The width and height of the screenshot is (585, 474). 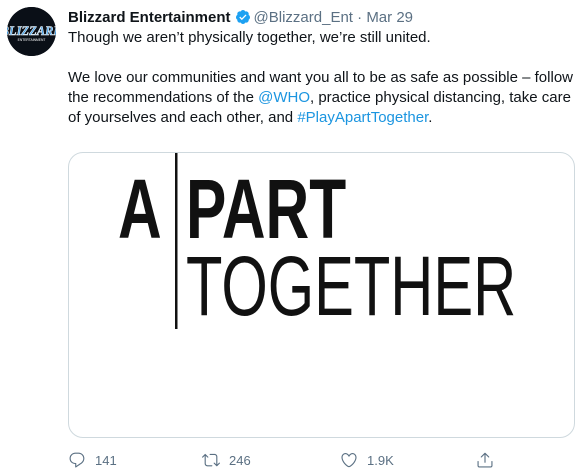 I want to click on text-segment: ., so click(x=430, y=117).